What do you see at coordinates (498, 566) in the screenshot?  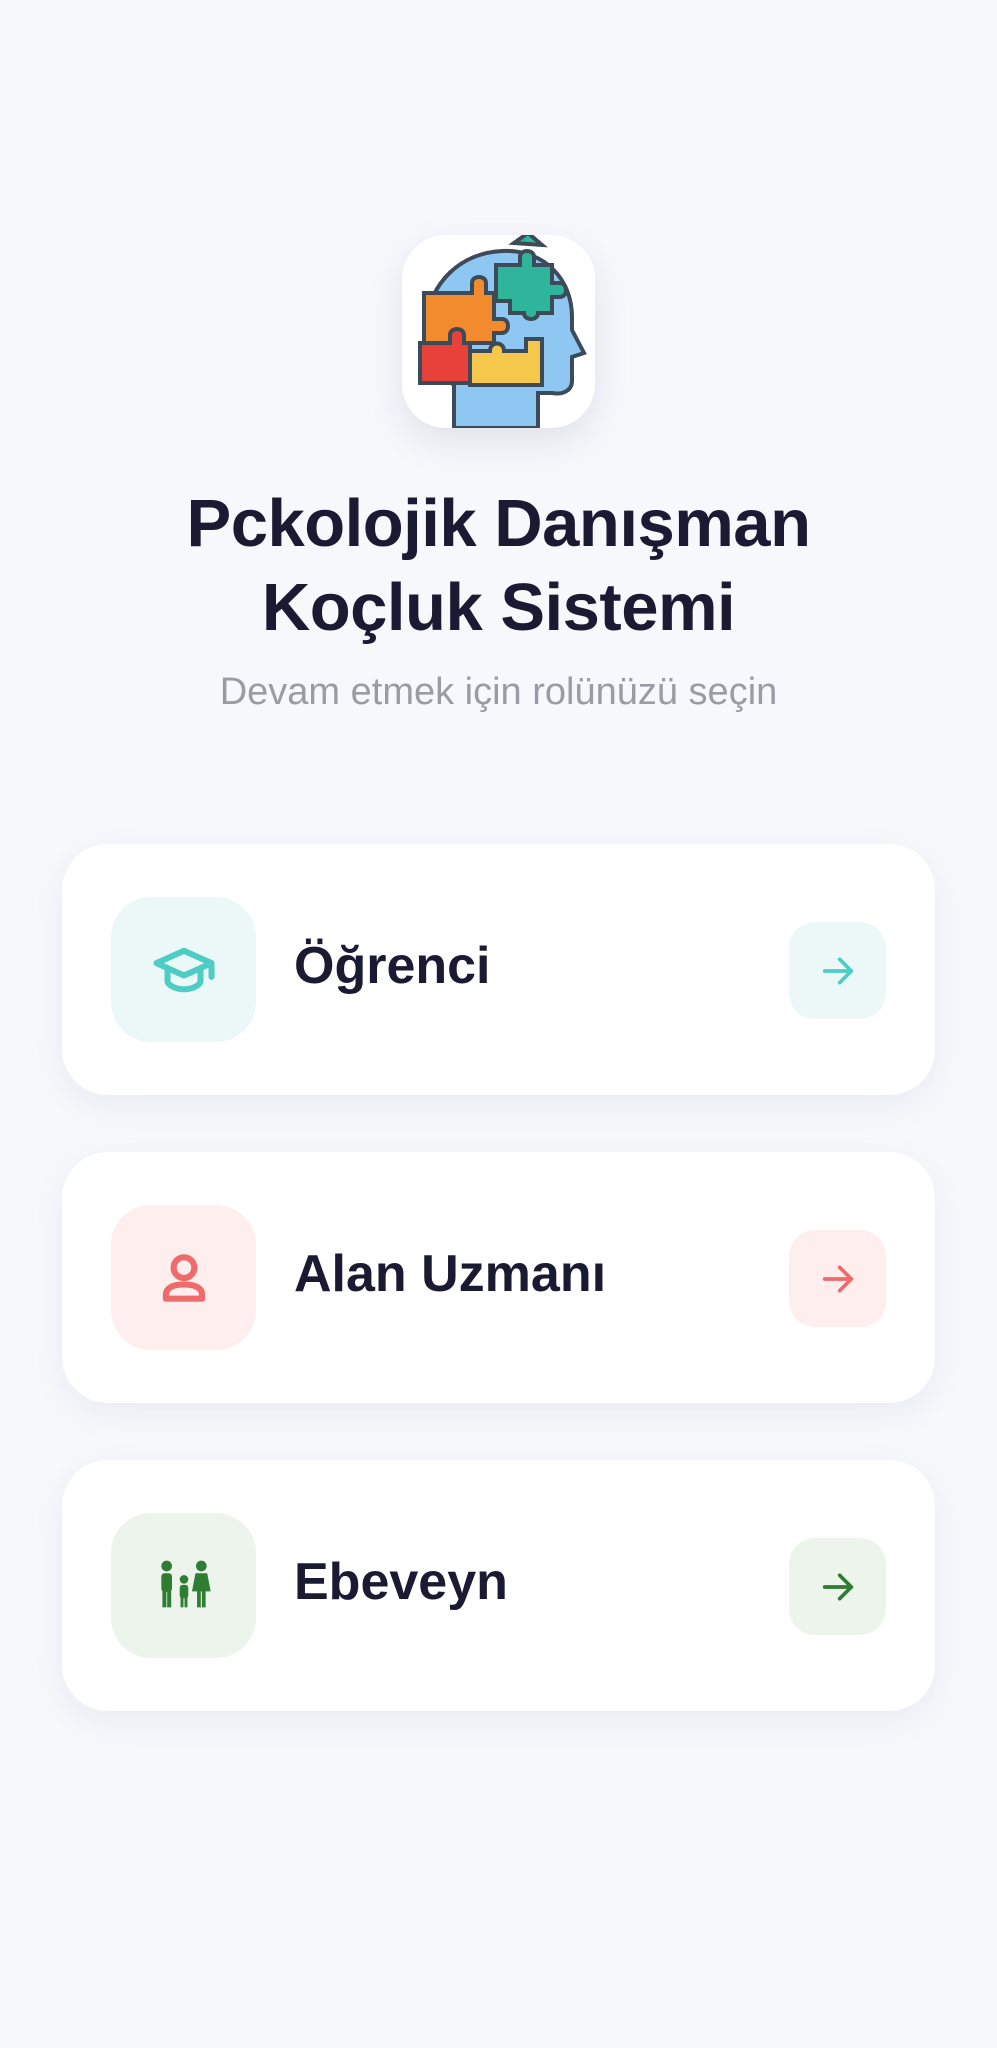 I see `page-title: Pckolojik Danışman Koçluk Sistemi` at bounding box center [498, 566].